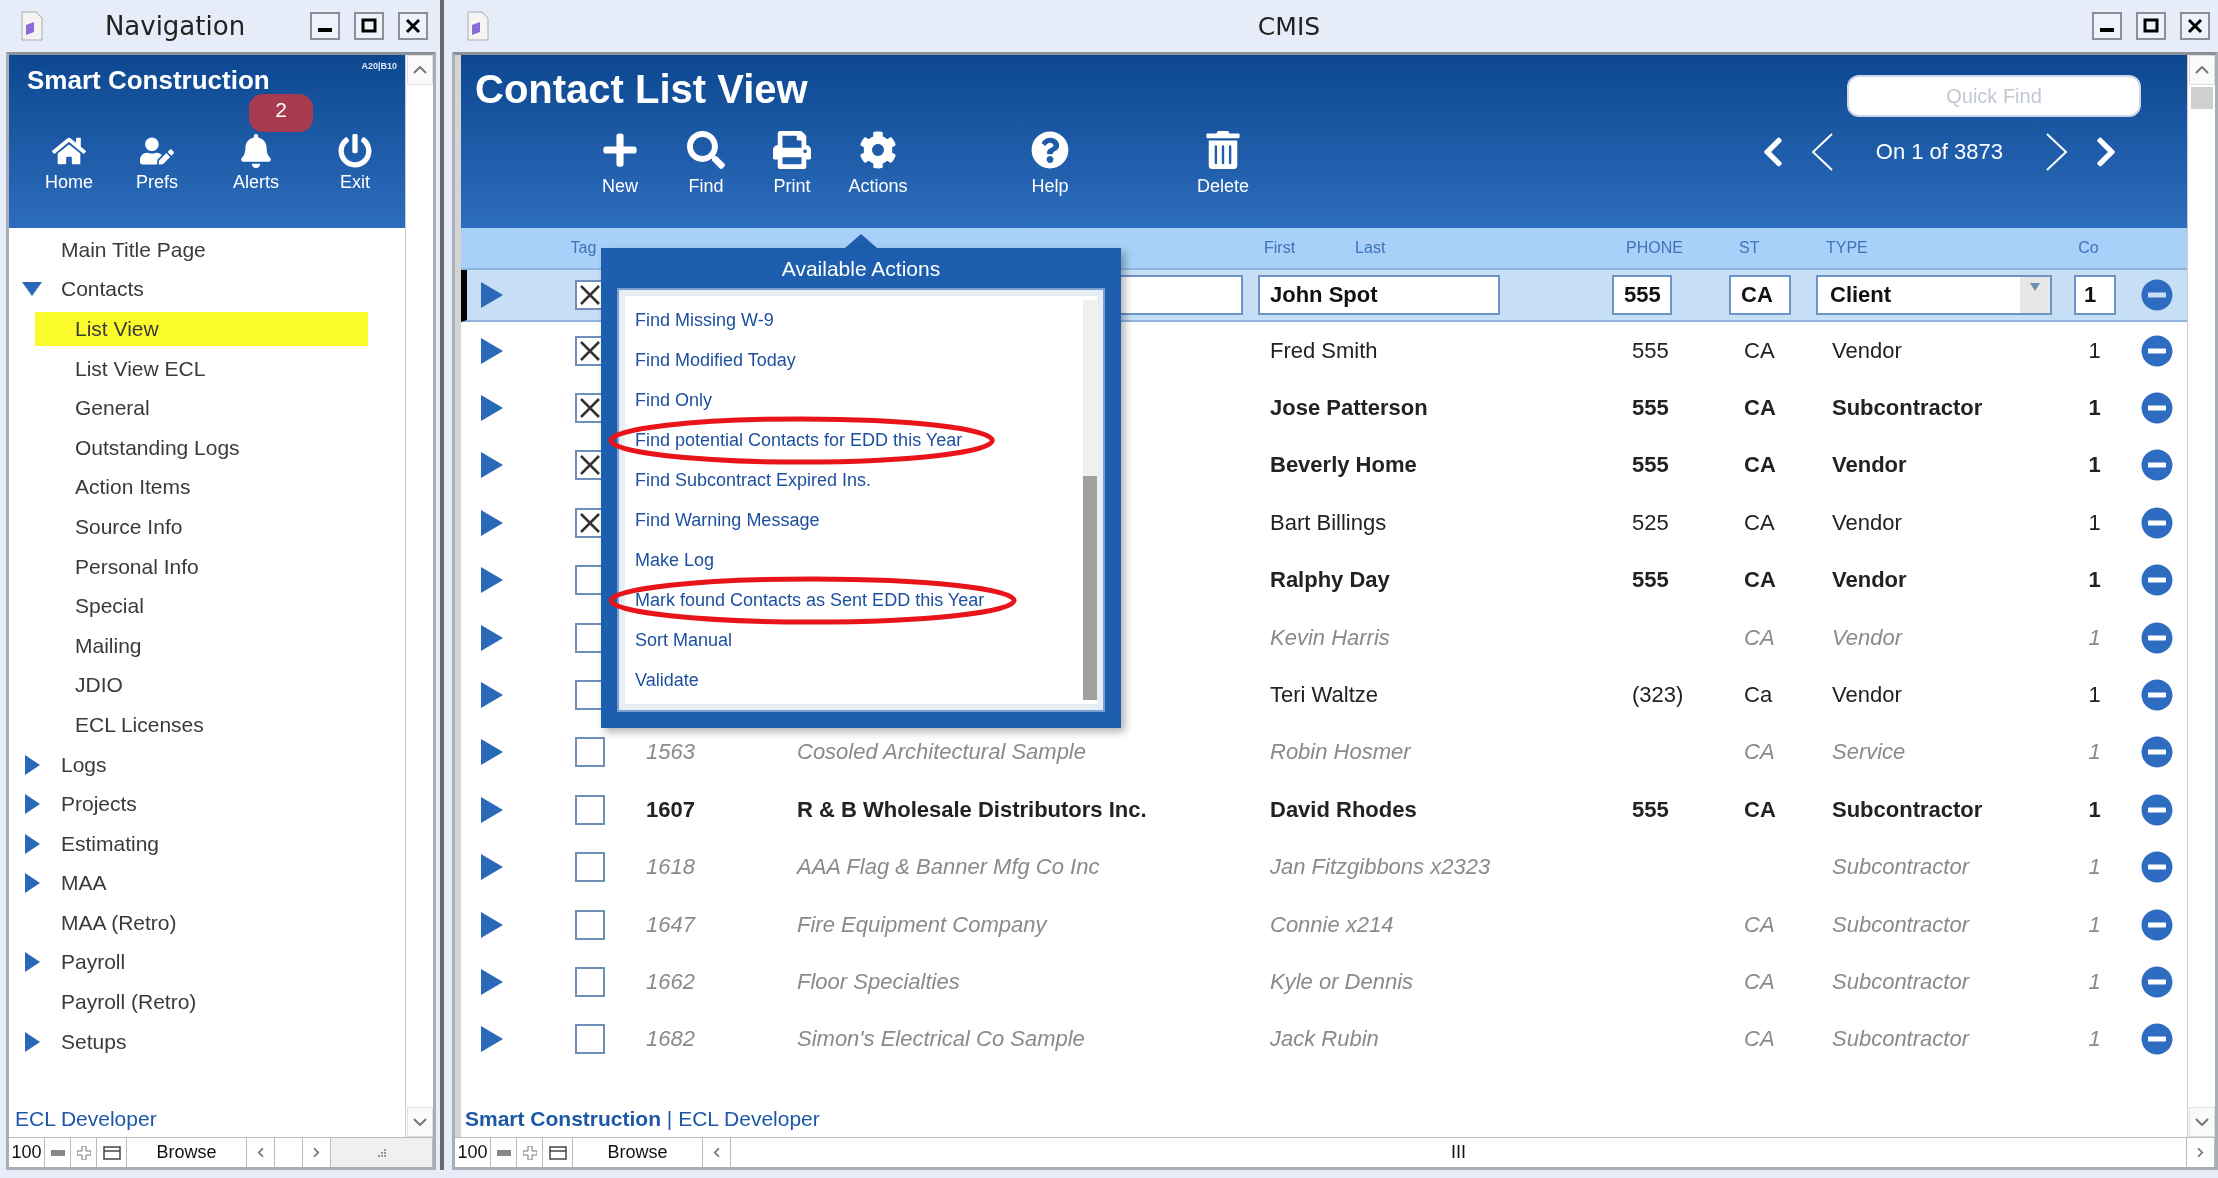  What do you see at coordinates (1050, 164) in the screenshot?
I see `toolbar-button: Help` at bounding box center [1050, 164].